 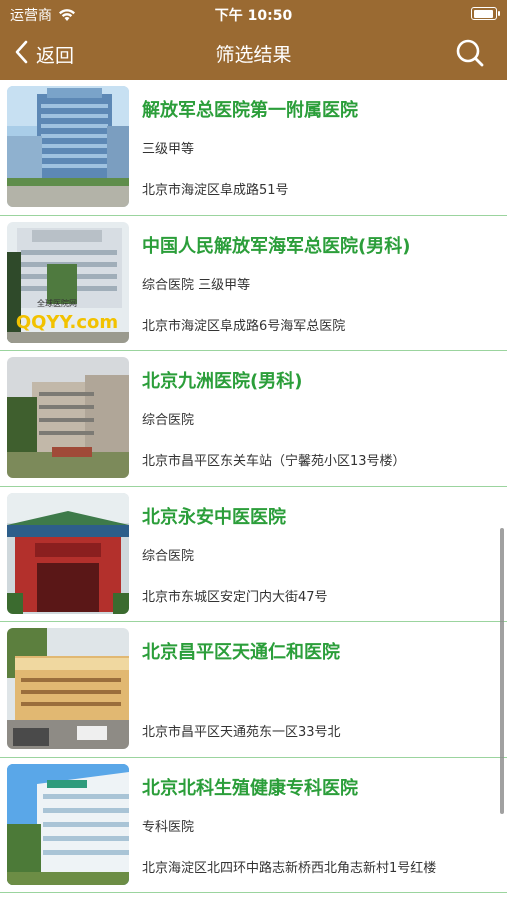 I want to click on battery-fill, so click(x=483, y=13).